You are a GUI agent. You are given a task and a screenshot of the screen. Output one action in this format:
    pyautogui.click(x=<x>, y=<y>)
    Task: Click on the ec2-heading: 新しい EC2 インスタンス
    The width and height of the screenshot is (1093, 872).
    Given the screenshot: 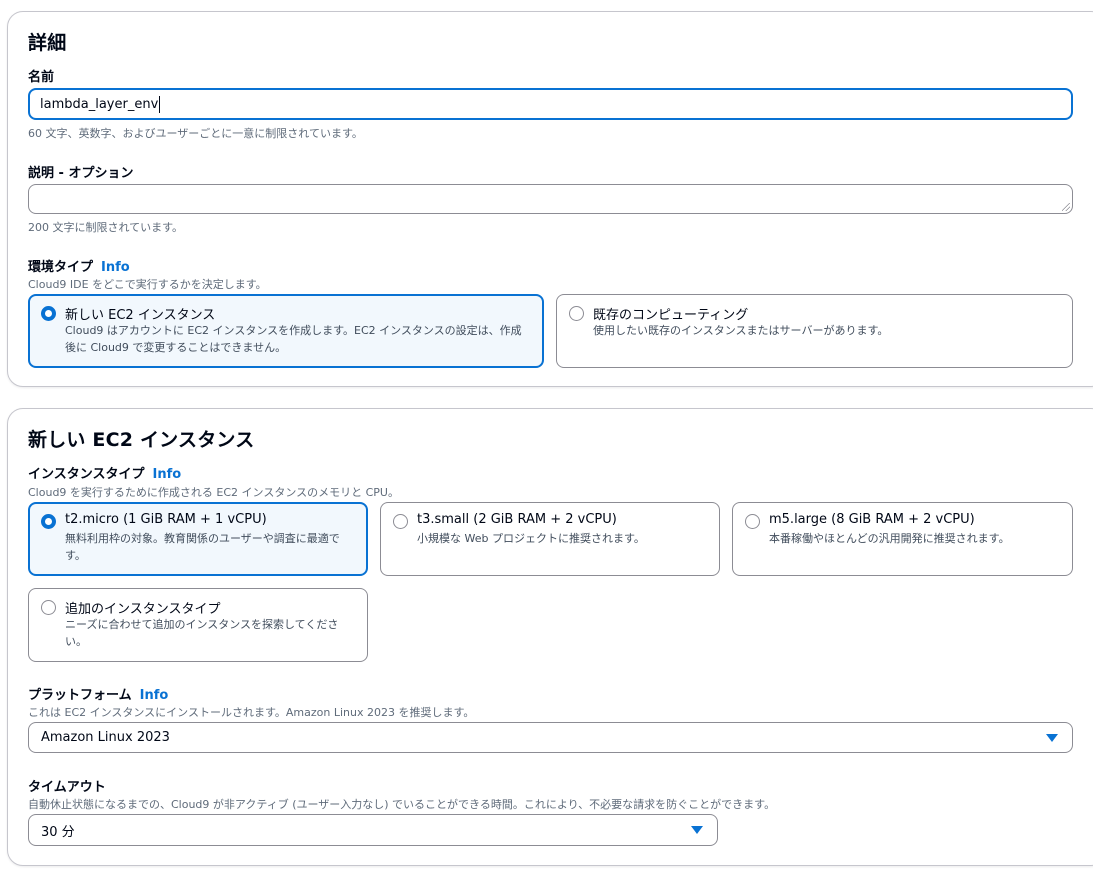 What is the action you would take?
    pyautogui.click(x=141, y=440)
    